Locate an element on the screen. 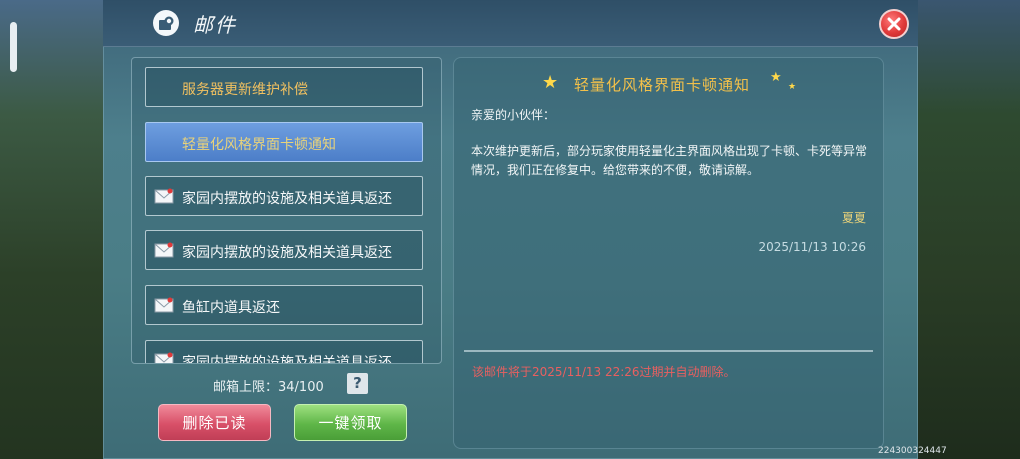  mail-greeting: 亲爱的小伙伴： is located at coordinates (513, 115).